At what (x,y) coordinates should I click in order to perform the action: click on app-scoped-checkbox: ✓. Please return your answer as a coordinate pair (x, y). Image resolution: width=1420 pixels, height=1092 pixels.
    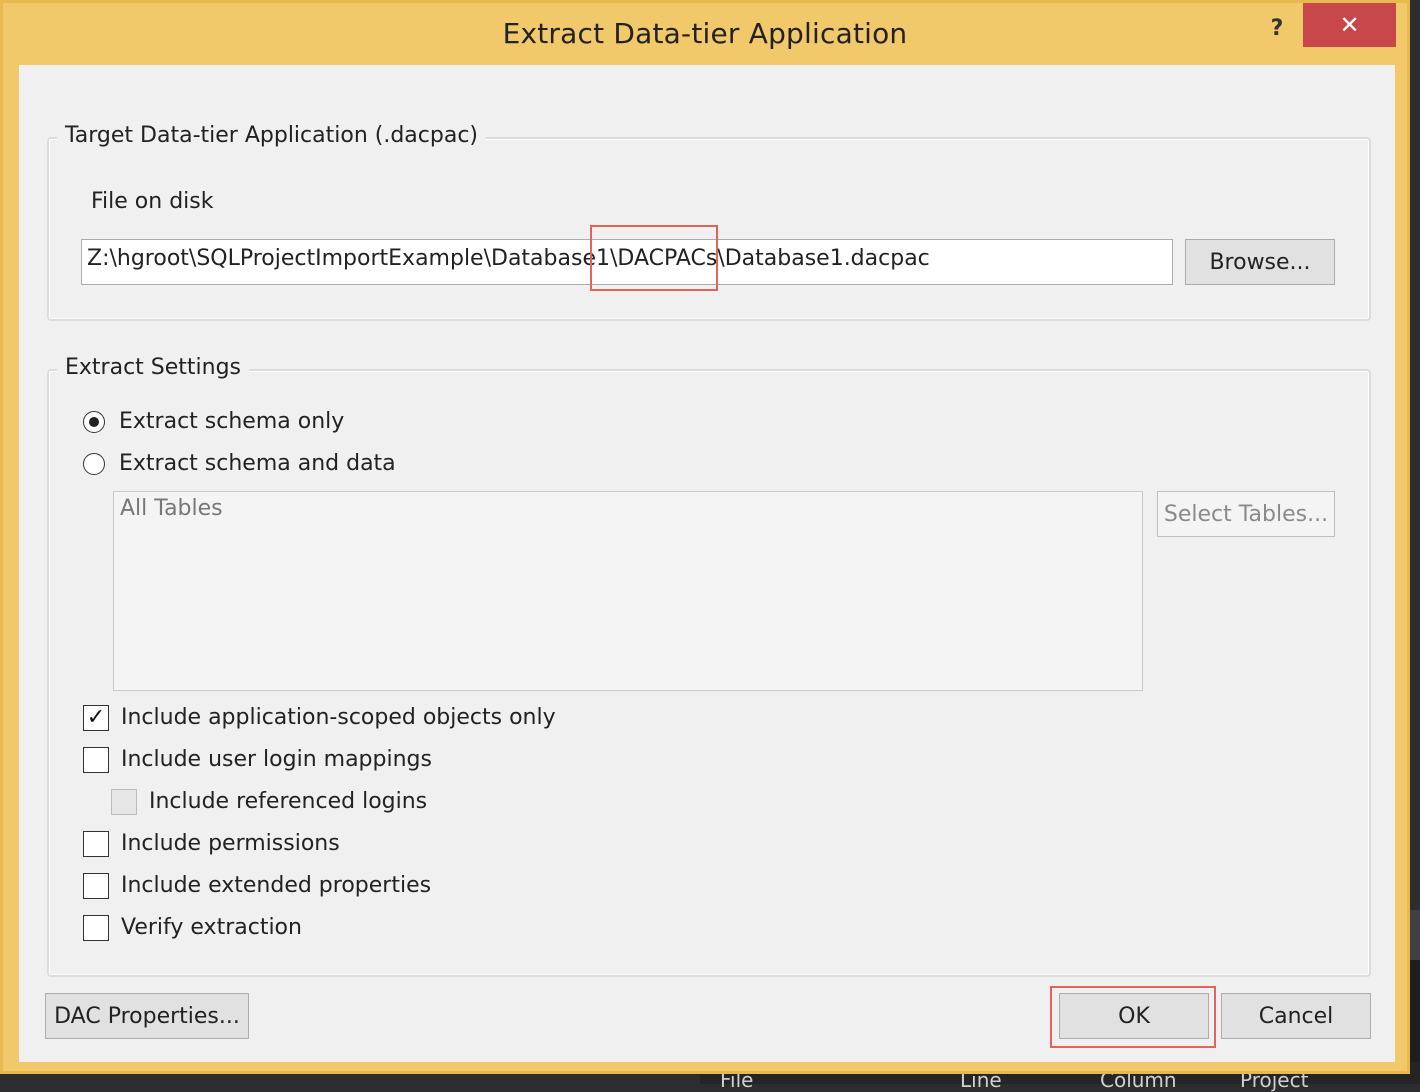
    Looking at the image, I should click on (96, 718).